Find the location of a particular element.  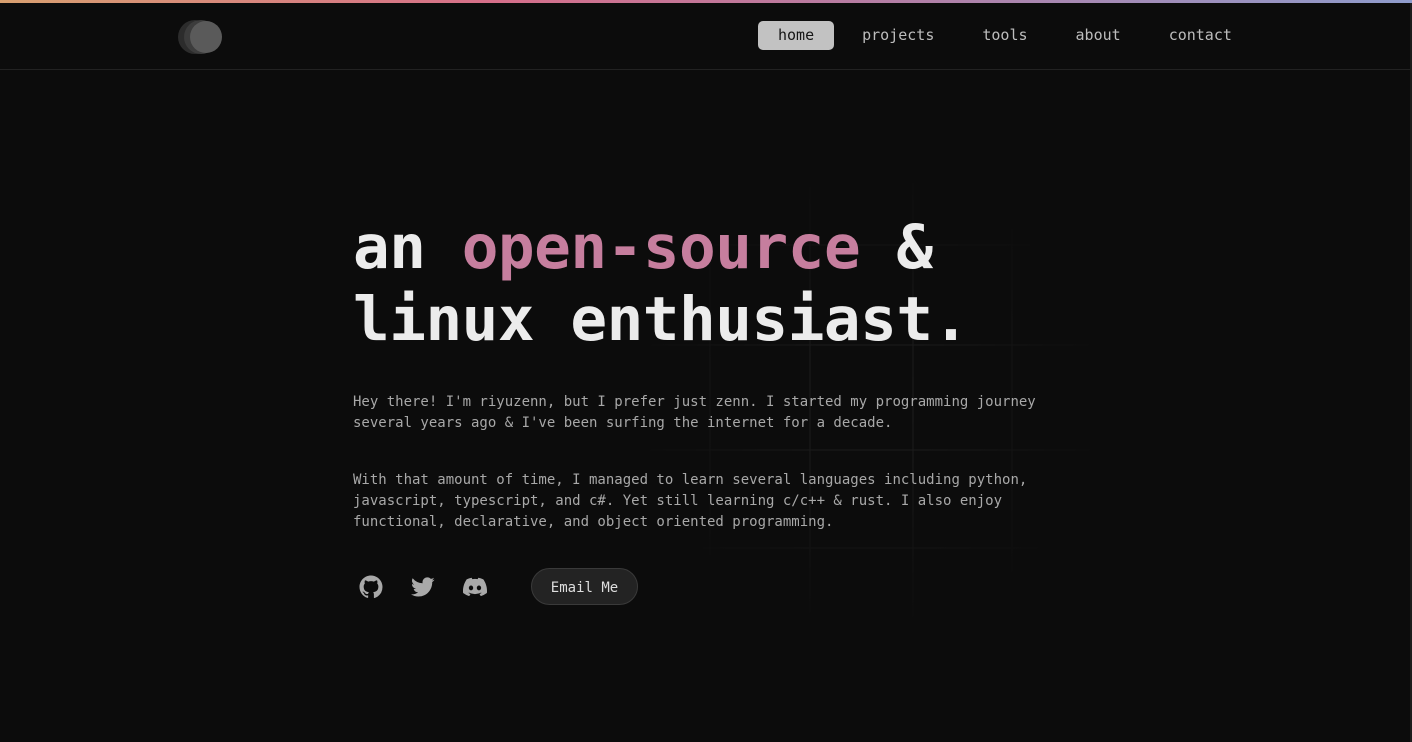

nav-item-home: home is located at coordinates (796, 35).